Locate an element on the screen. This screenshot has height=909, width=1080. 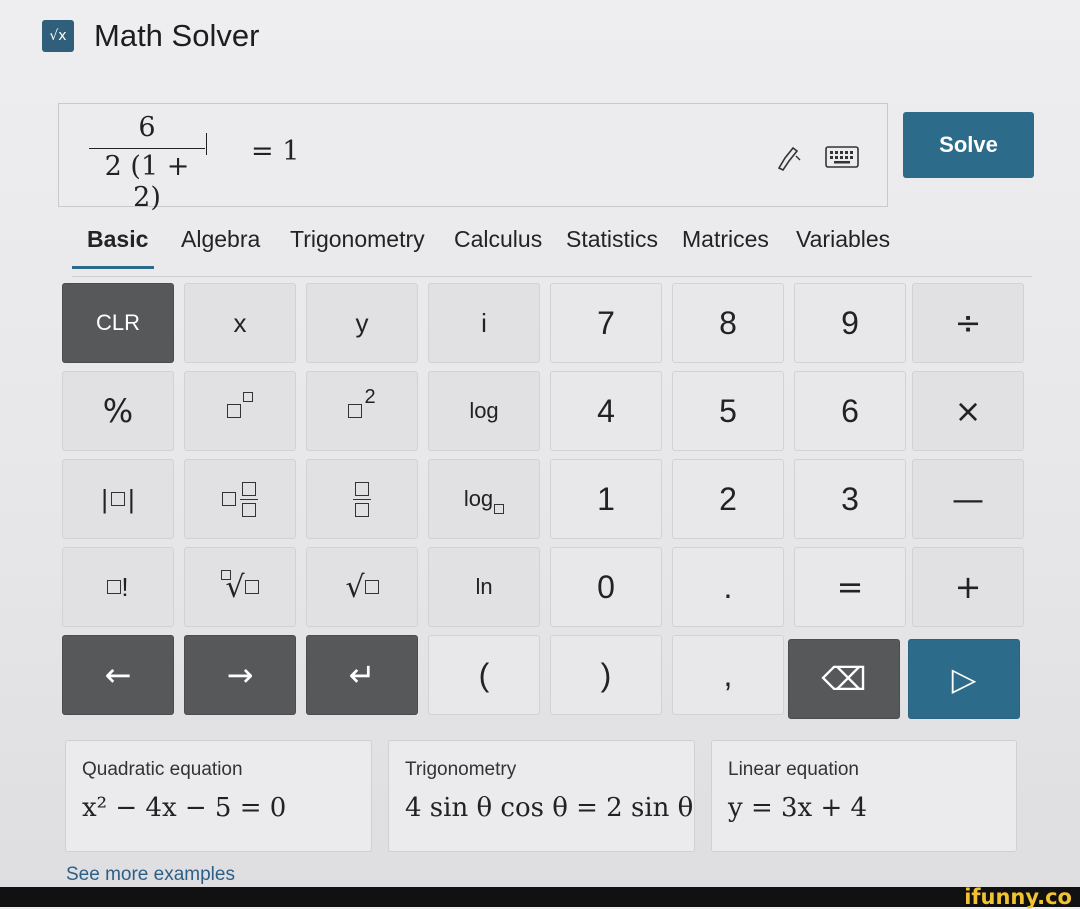
equation-rhs: = 1 is located at coordinates (275, 151).